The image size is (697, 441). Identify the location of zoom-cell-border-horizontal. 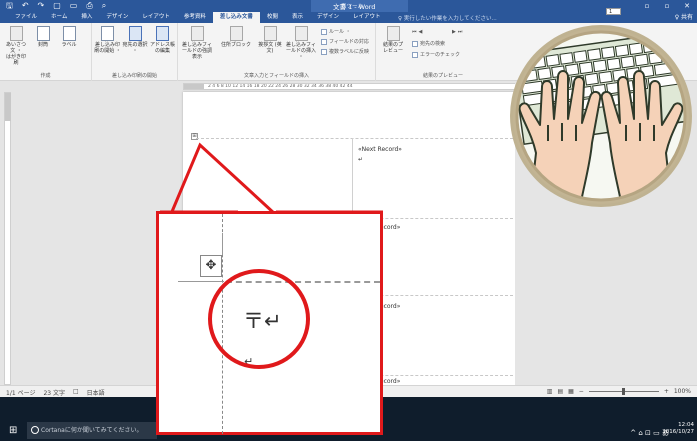
(201, 281).